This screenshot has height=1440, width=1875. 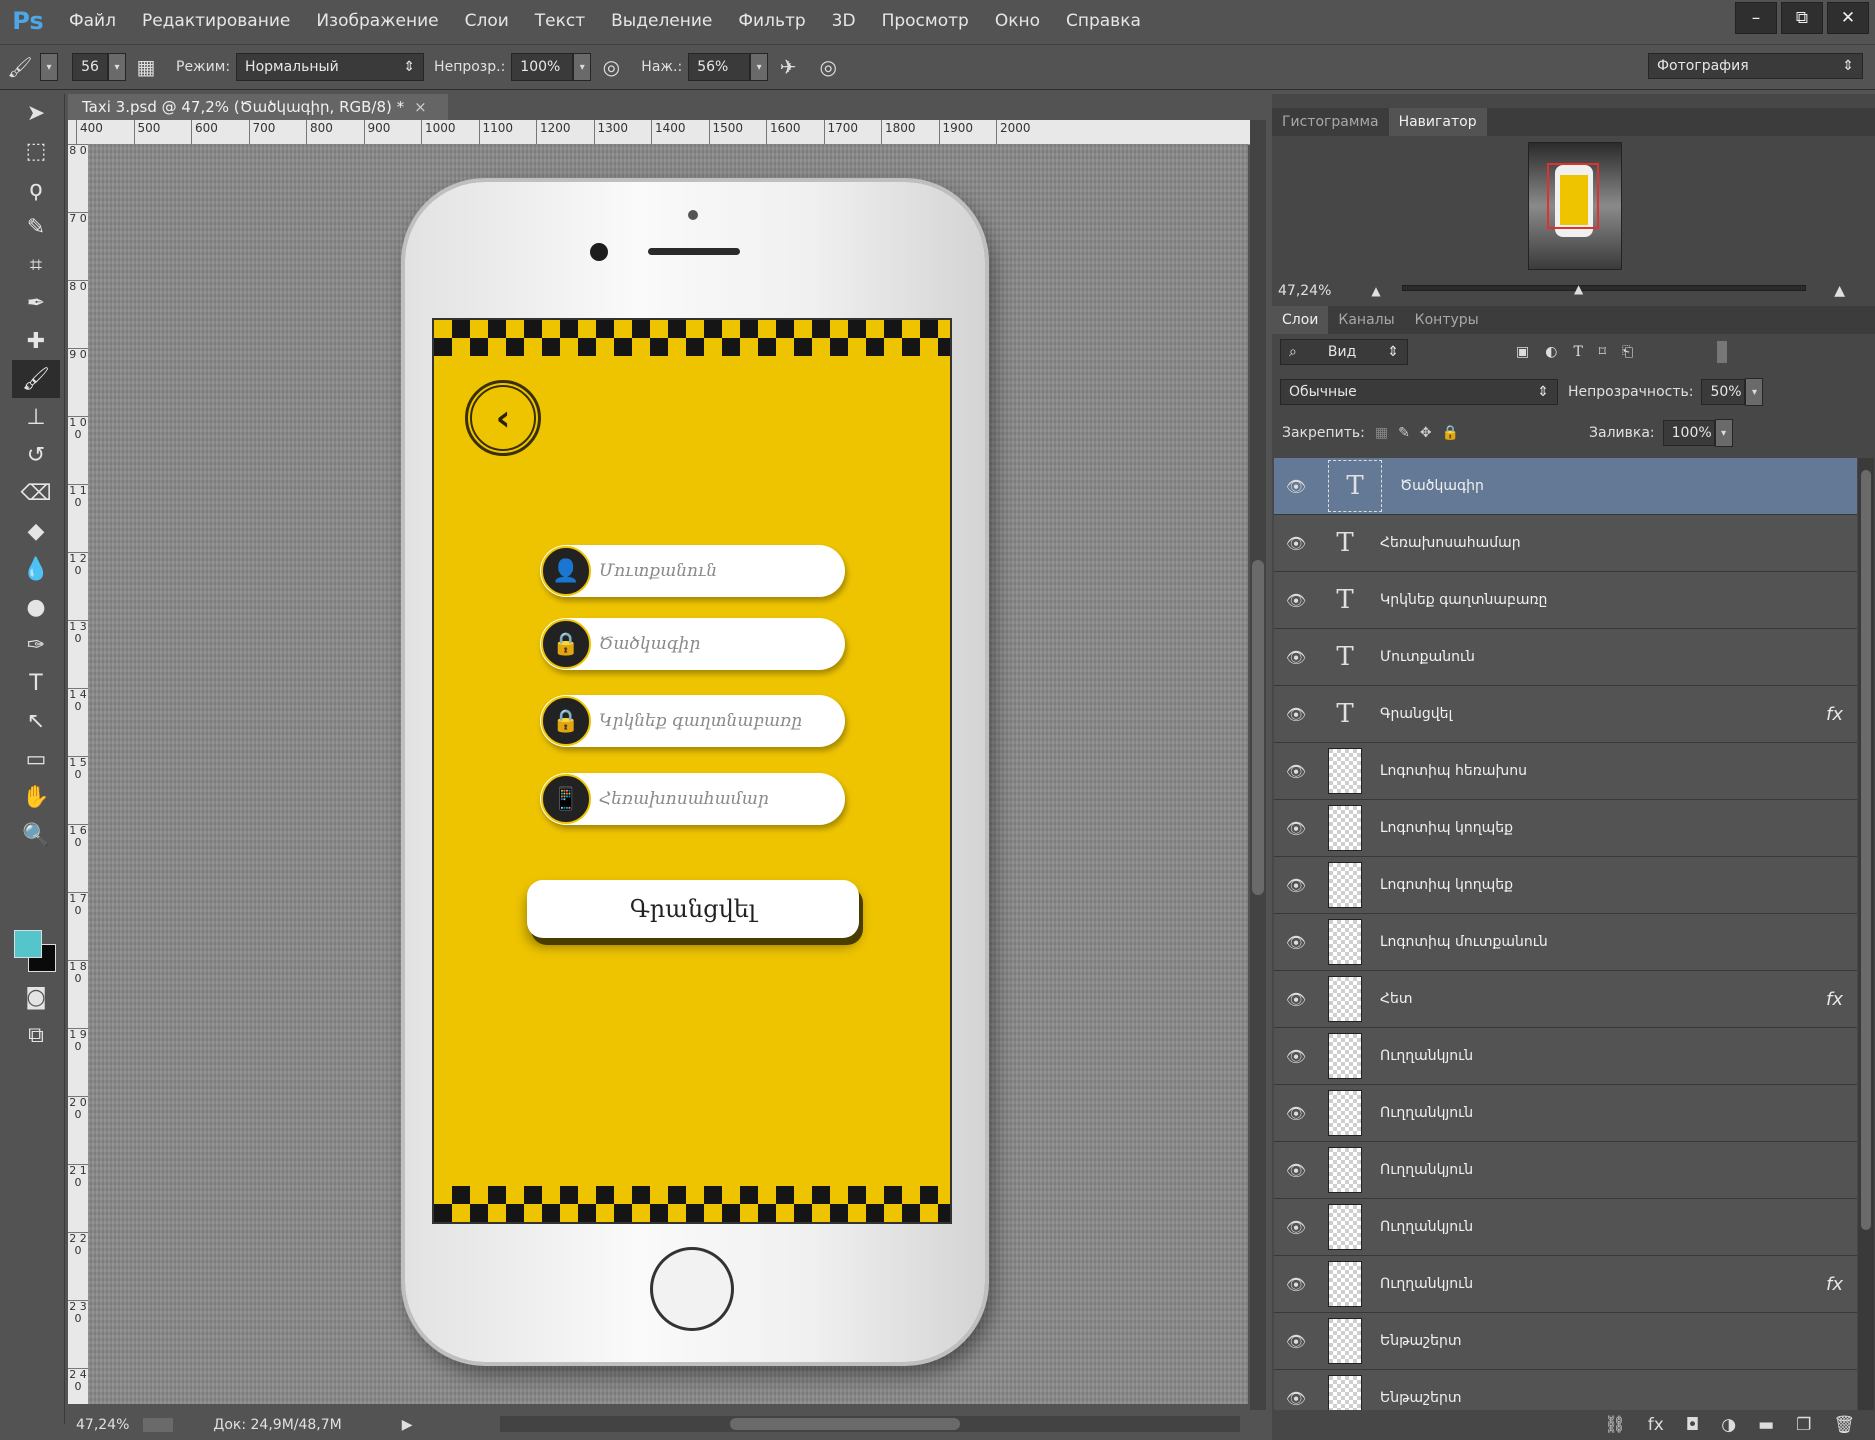 What do you see at coordinates (503, 418) in the screenshot?
I see `back-button: ‹` at bounding box center [503, 418].